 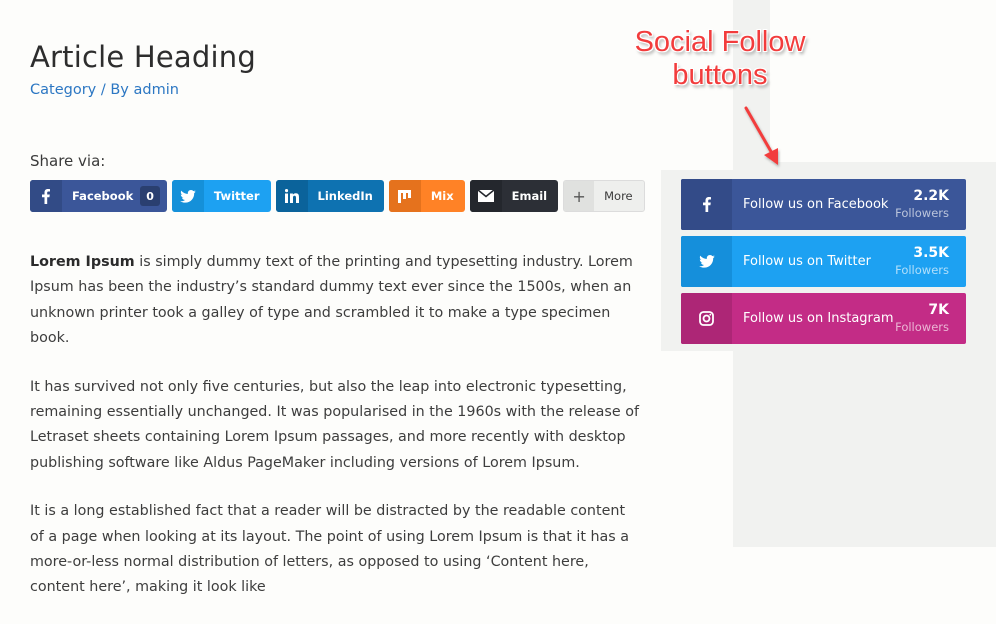 I want to click on author-link: admin, so click(x=155, y=90).